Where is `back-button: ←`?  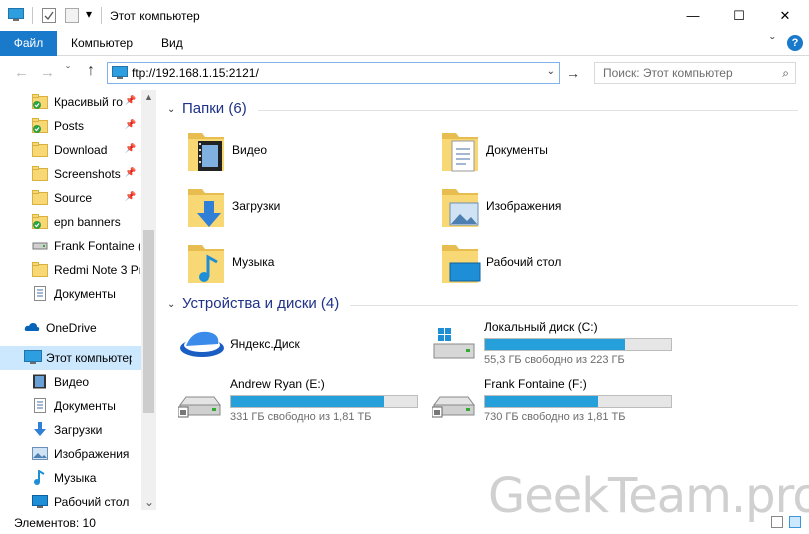
back-button: ← is located at coordinates (21, 72).